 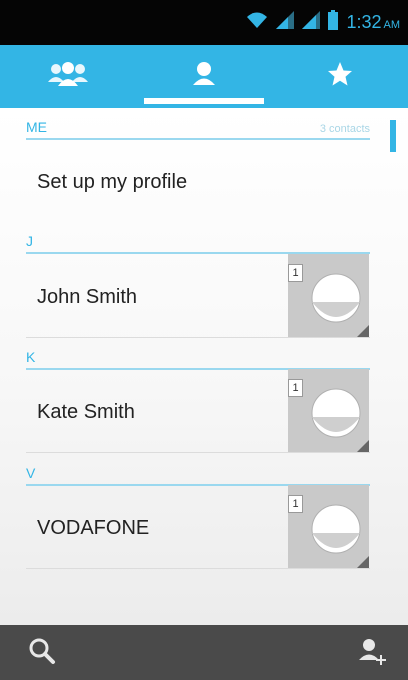 I want to click on groups-icon, so click(x=68, y=76).